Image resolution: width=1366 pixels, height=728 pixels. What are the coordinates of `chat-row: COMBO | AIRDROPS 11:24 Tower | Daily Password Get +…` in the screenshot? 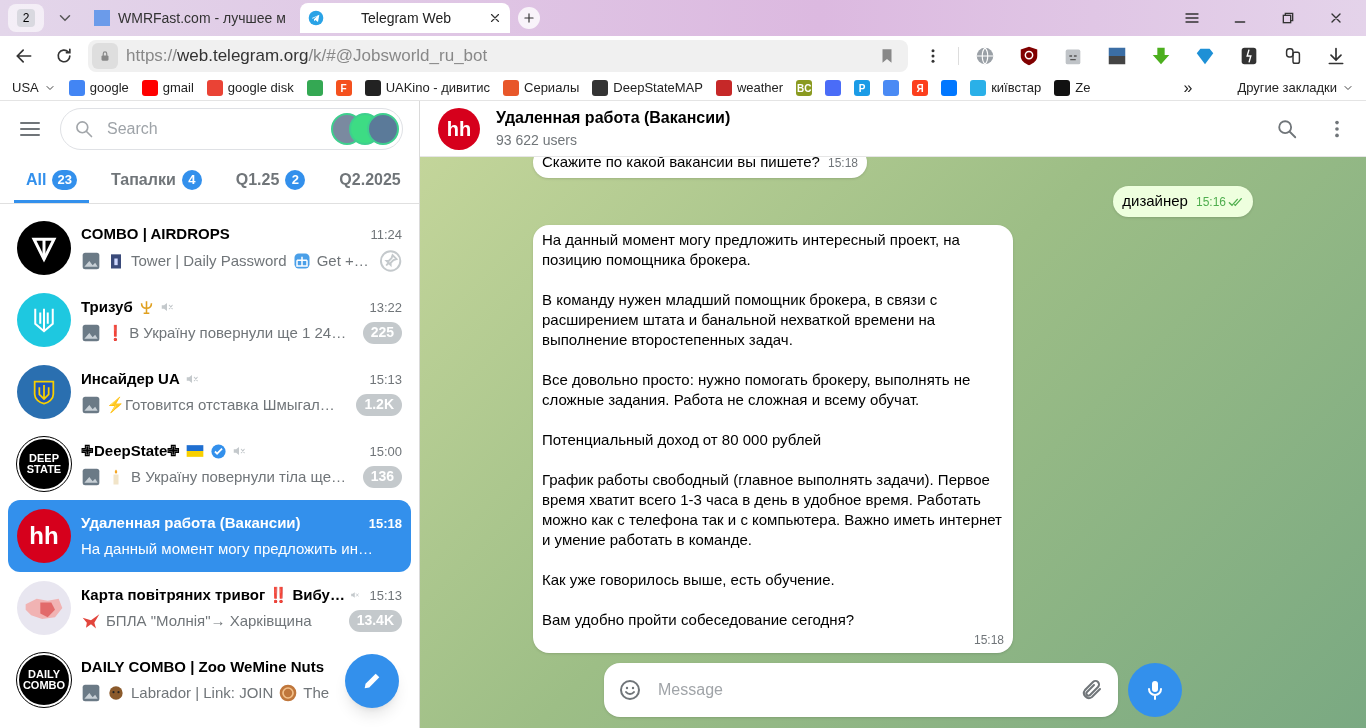 It's located at (209, 248).